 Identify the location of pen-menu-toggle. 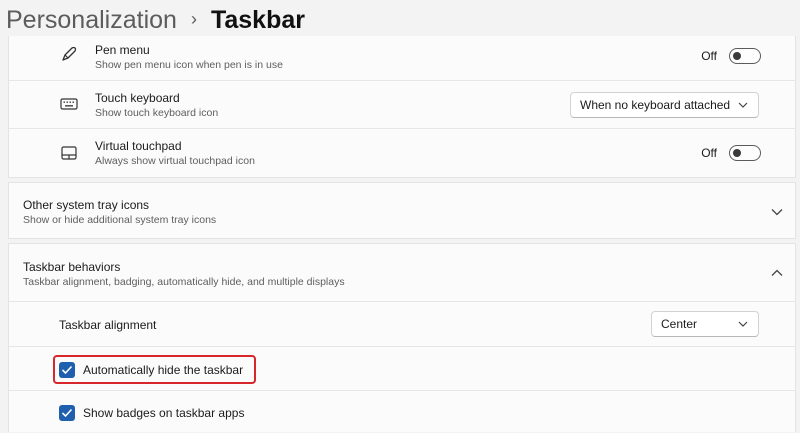
(745, 56).